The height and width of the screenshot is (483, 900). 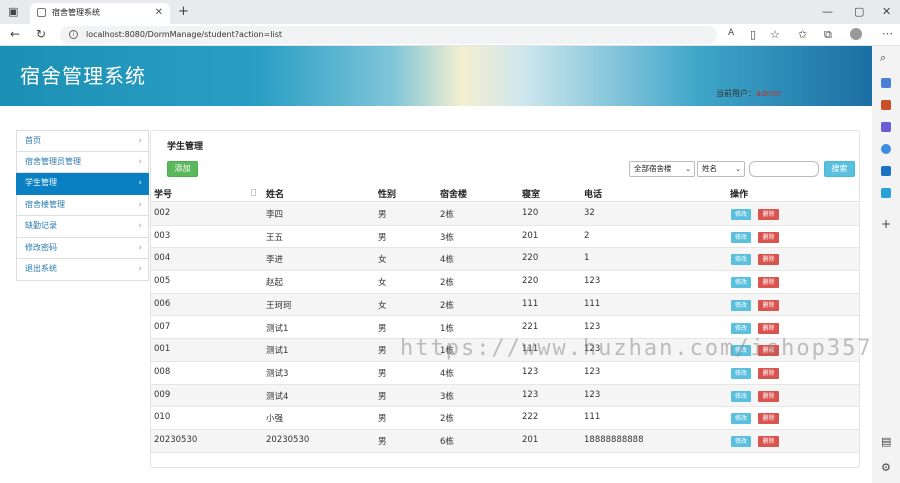 What do you see at coordinates (505, 192) in the screenshot?
I see `table-header: 学号 姓名 性别 宿舍楼 寝室 电话 操作` at bounding box center [505, 192].